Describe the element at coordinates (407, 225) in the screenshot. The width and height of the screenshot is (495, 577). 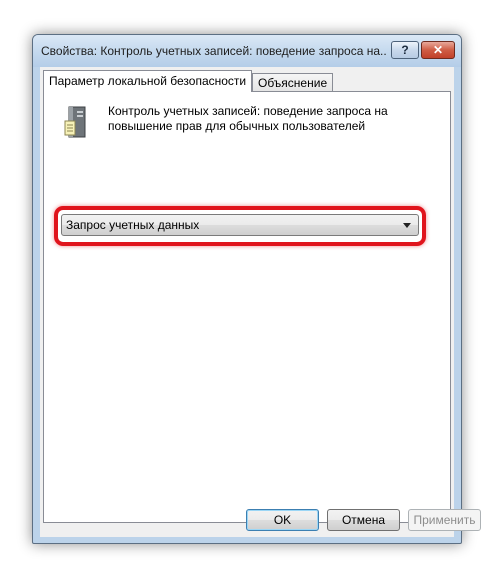
I see `chevron-down-icon` at that location.